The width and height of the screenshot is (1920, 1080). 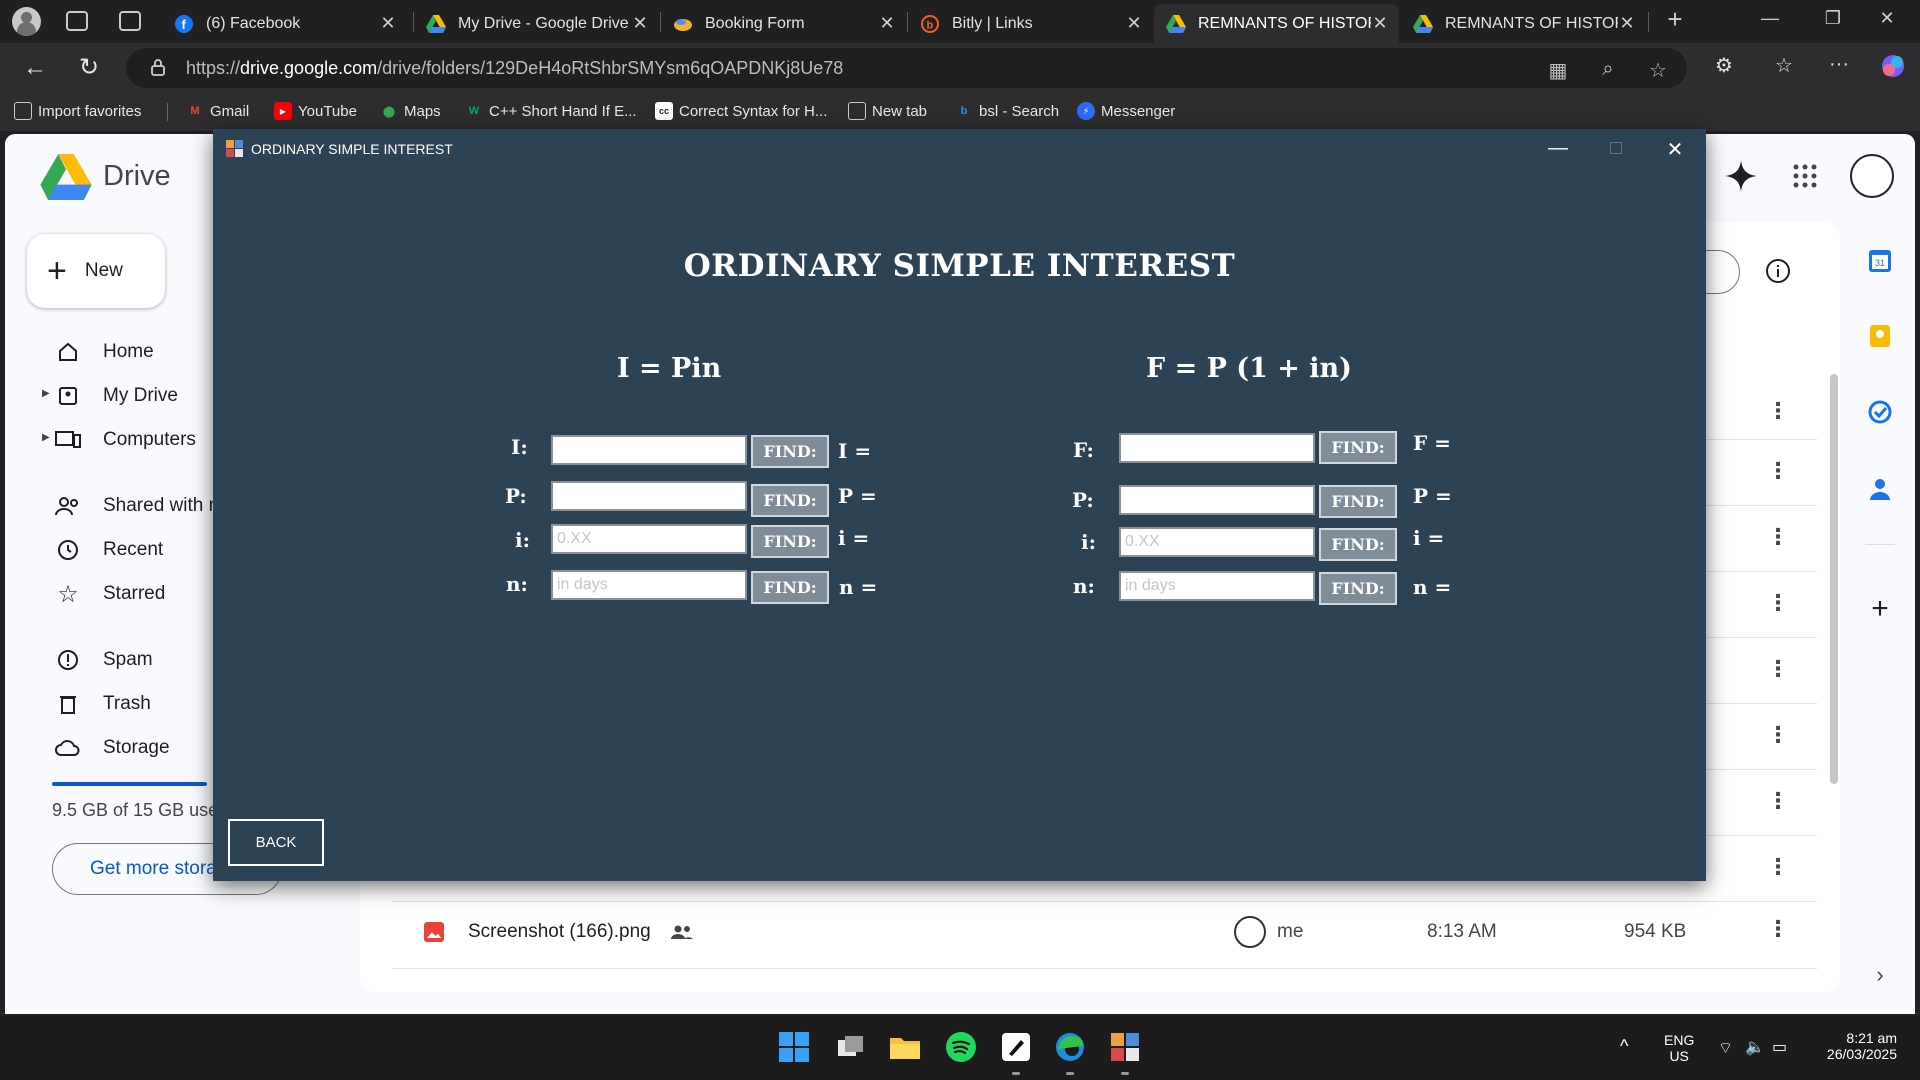 What do you see at coordinates (1007, 111) in the screenshot?
I see `bookmark-bsl-search: b bsl - Search` at bounding box center [1007, 111].